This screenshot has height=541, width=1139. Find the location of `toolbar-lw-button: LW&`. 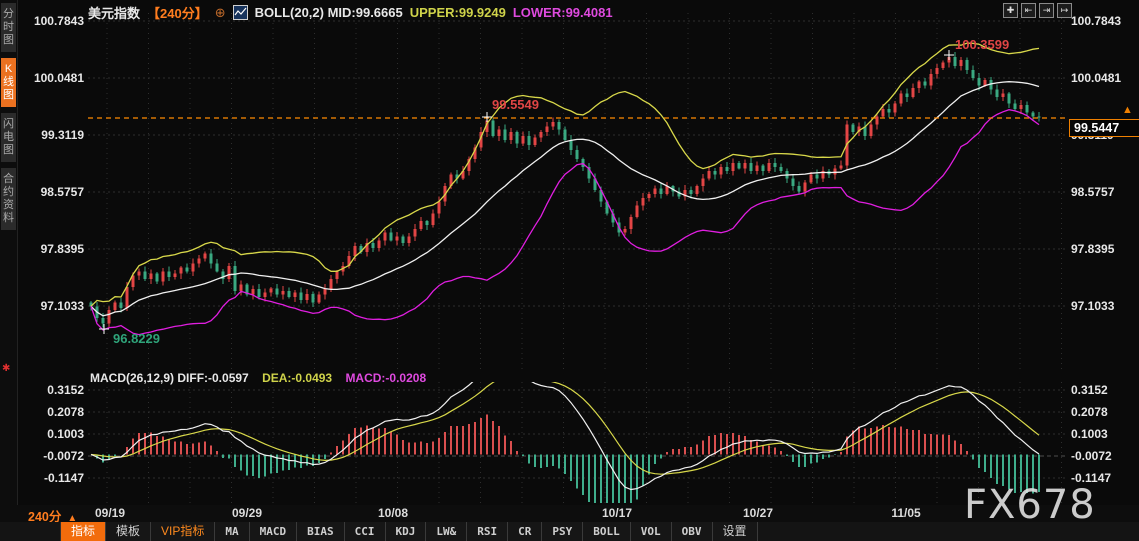

toolbar-lw-button: LW& is located at coordinates (447, 531).